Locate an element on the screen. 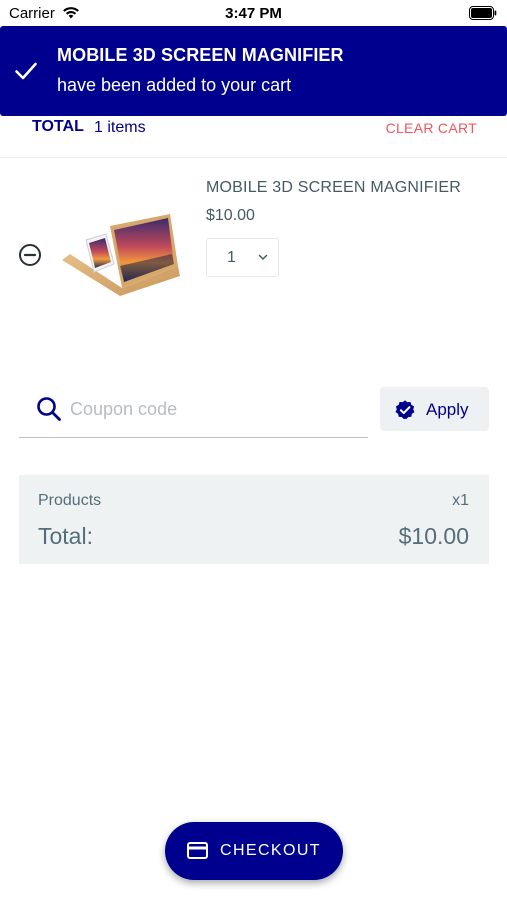 The image size is (507, 900). product-image is located at coordinates (122, 252).